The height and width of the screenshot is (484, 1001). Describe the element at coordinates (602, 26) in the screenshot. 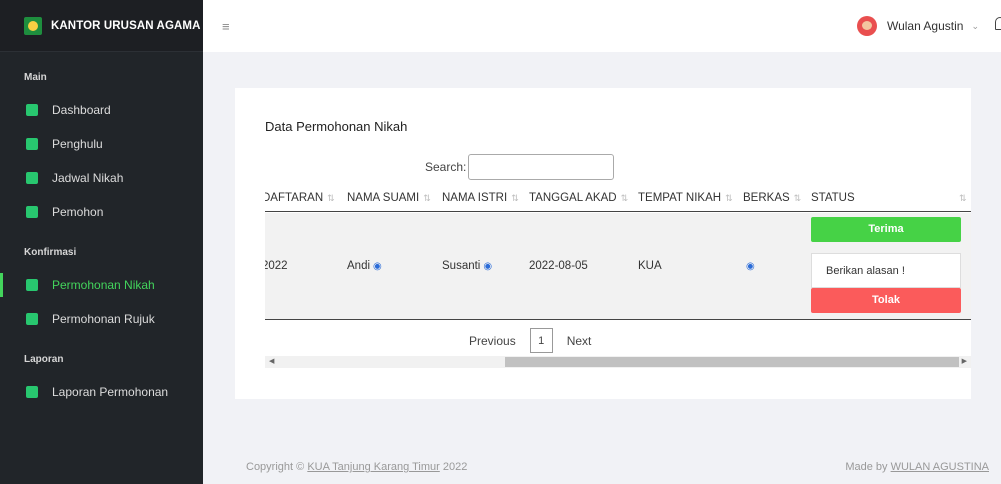

I see `top-header: ≡ Wulan Agustin ⌄` at that location.